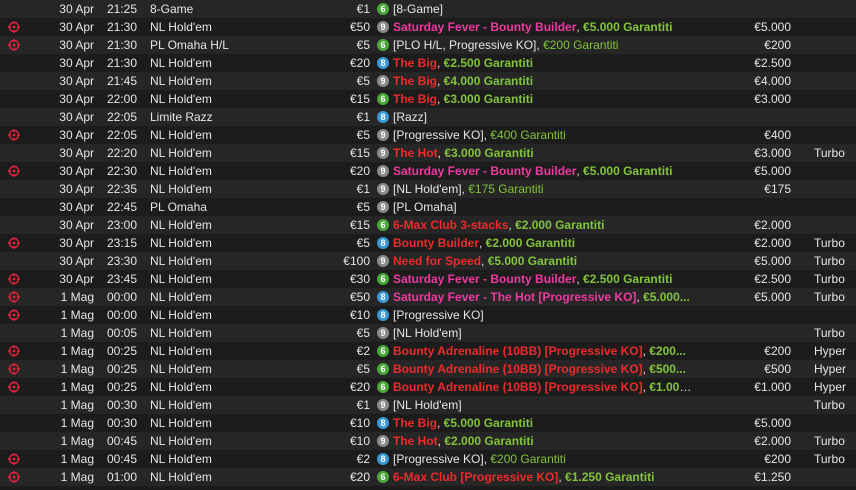  Describe the element at coordinates (363, 207) in the screenshot. I see `buy-in: €5` at that location.